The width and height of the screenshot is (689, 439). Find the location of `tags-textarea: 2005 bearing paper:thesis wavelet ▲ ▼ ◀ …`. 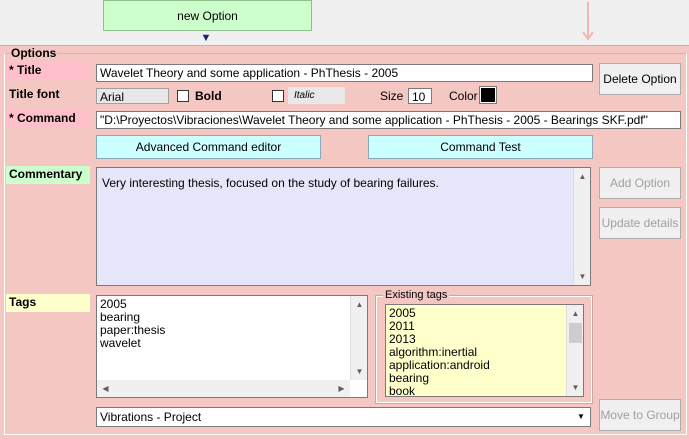

tags-textarea: 2005 bearing paper:thesis wavelet ▲ ▼ ◀ … is located at coordinates (232, 346).